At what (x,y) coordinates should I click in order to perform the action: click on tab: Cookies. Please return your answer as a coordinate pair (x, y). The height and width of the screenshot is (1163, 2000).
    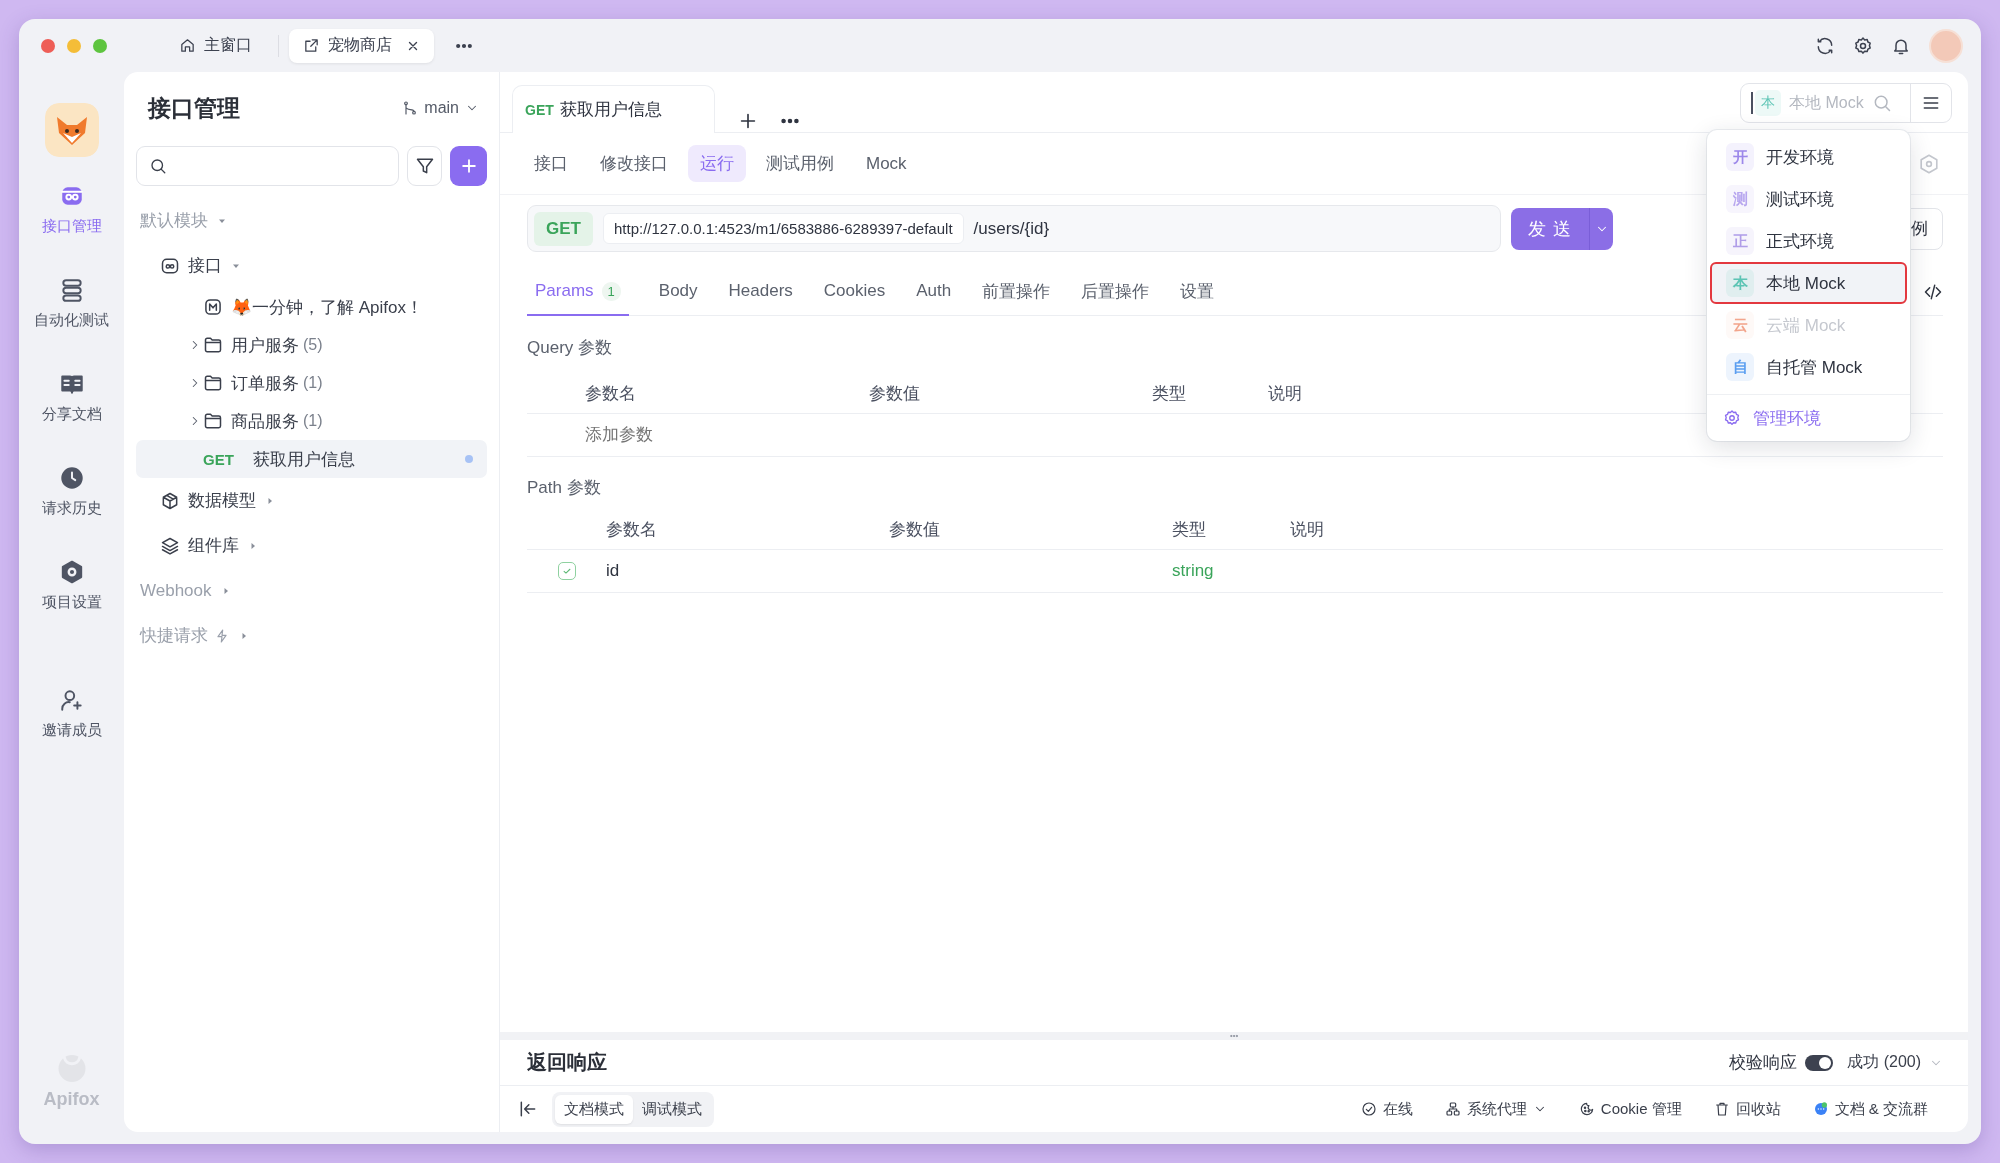
    Looking at the image, I should click on (854, 292).